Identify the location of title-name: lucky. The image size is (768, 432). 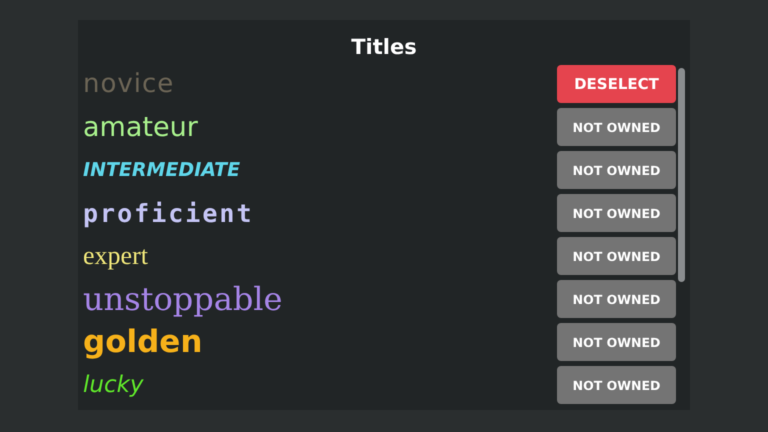
(113, 385).